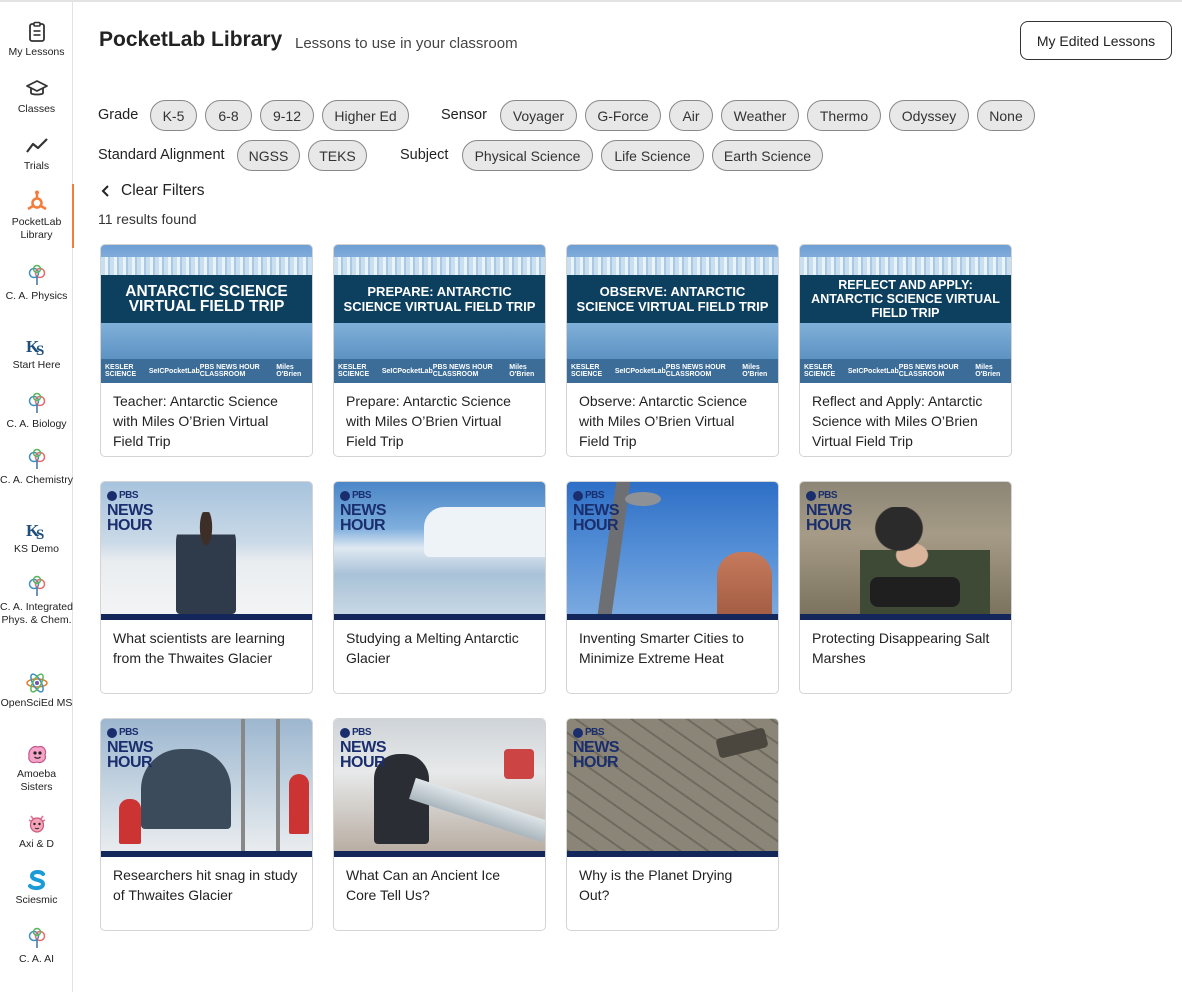 This screenshot has height=992, width=1182. Describe the element at coordinates (36, 365) in the screenshot. I see `sidebar-item-label: Start Here` at that location.